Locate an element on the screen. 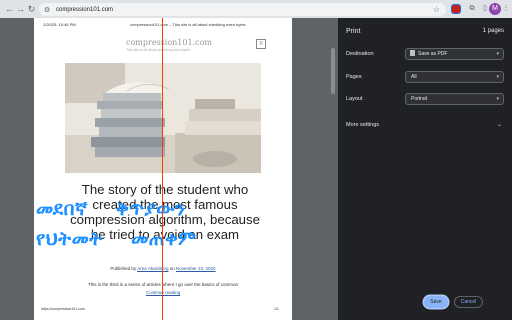 This screenshot has width=512, height=320. pages-value: All is located at coordinates (414, 77).